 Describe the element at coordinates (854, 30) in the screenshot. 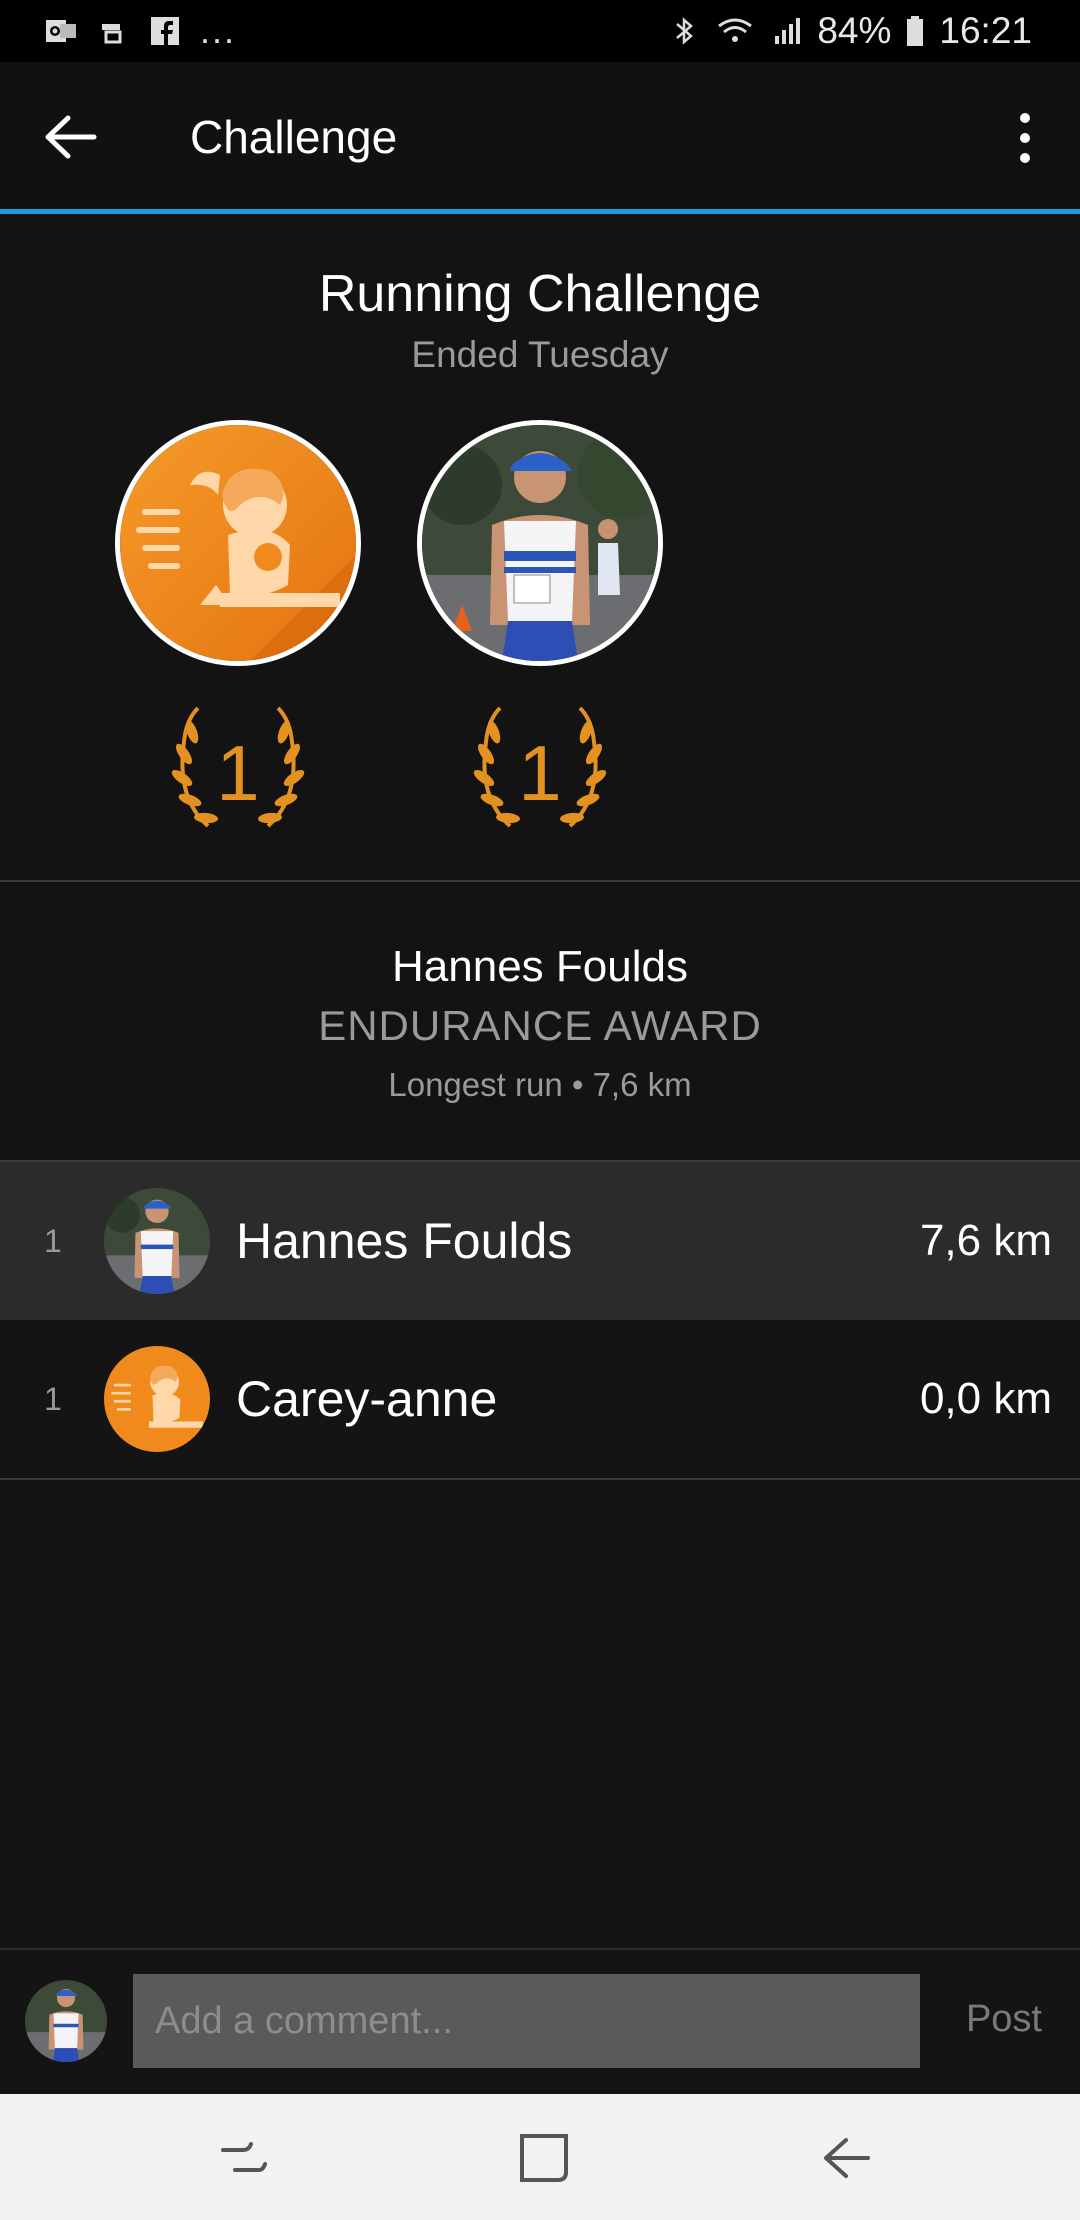

I see `battery-percent: 84%` at that location.